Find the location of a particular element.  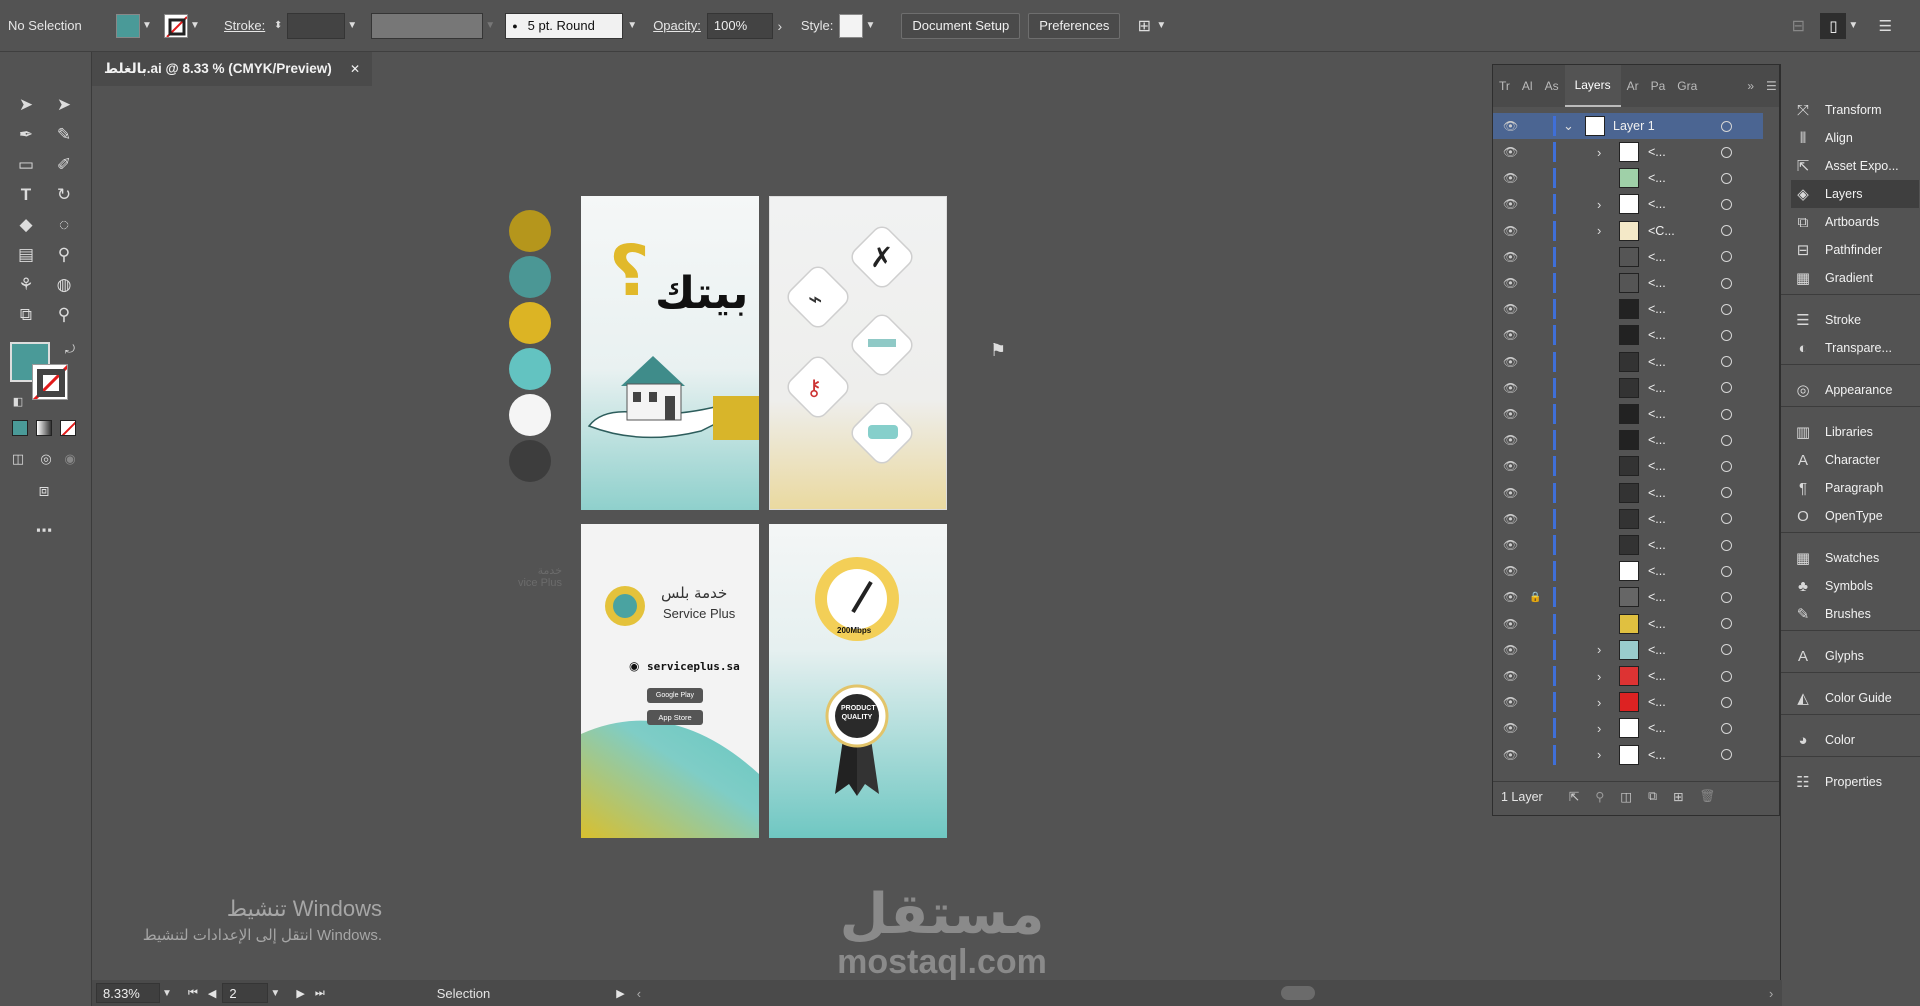

variable-width-profile is located at coordinates (427, 25).